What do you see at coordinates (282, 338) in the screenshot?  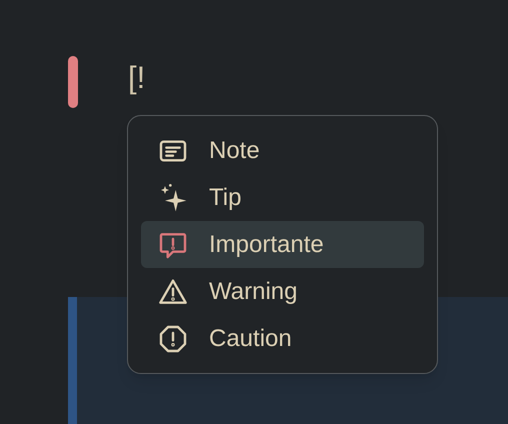 I see `menu-item: Caution` at bounding box center [282, 338].